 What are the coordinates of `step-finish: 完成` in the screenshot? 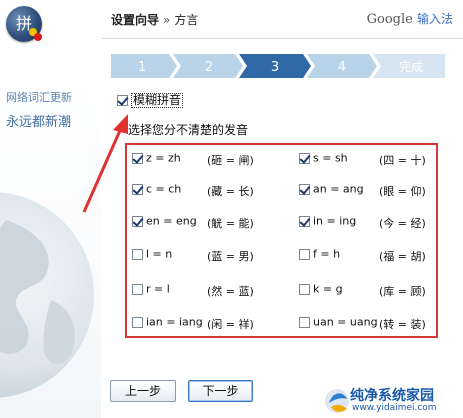 It's located at (409, 66).